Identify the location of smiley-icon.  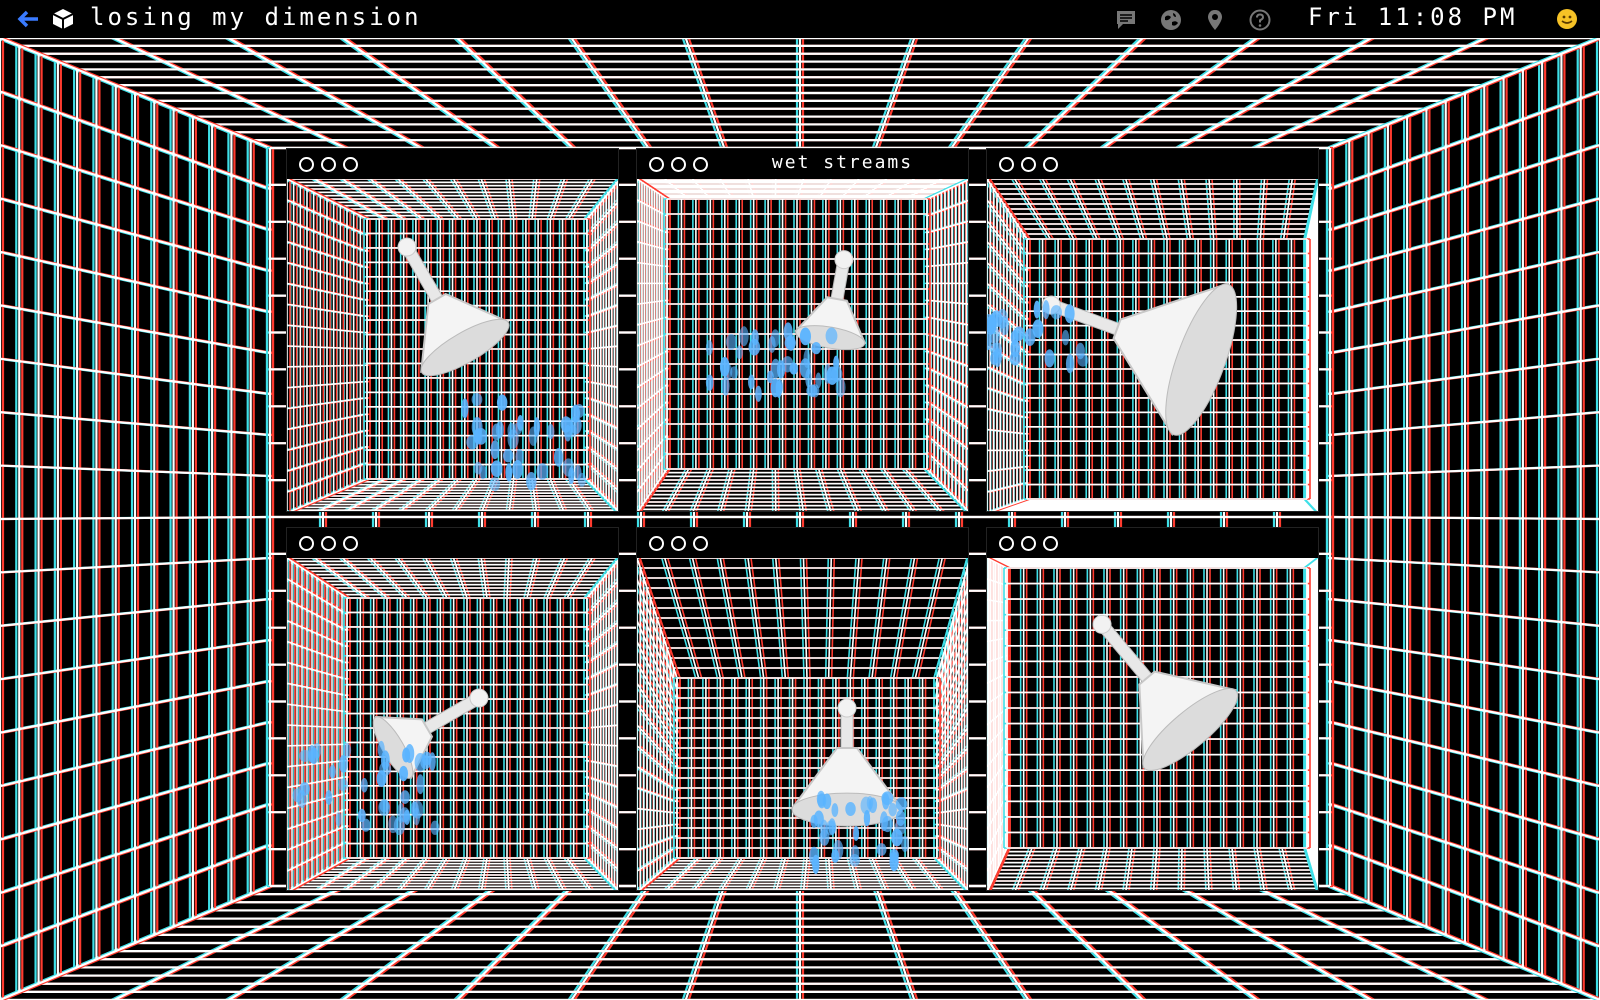
(1567, 19).